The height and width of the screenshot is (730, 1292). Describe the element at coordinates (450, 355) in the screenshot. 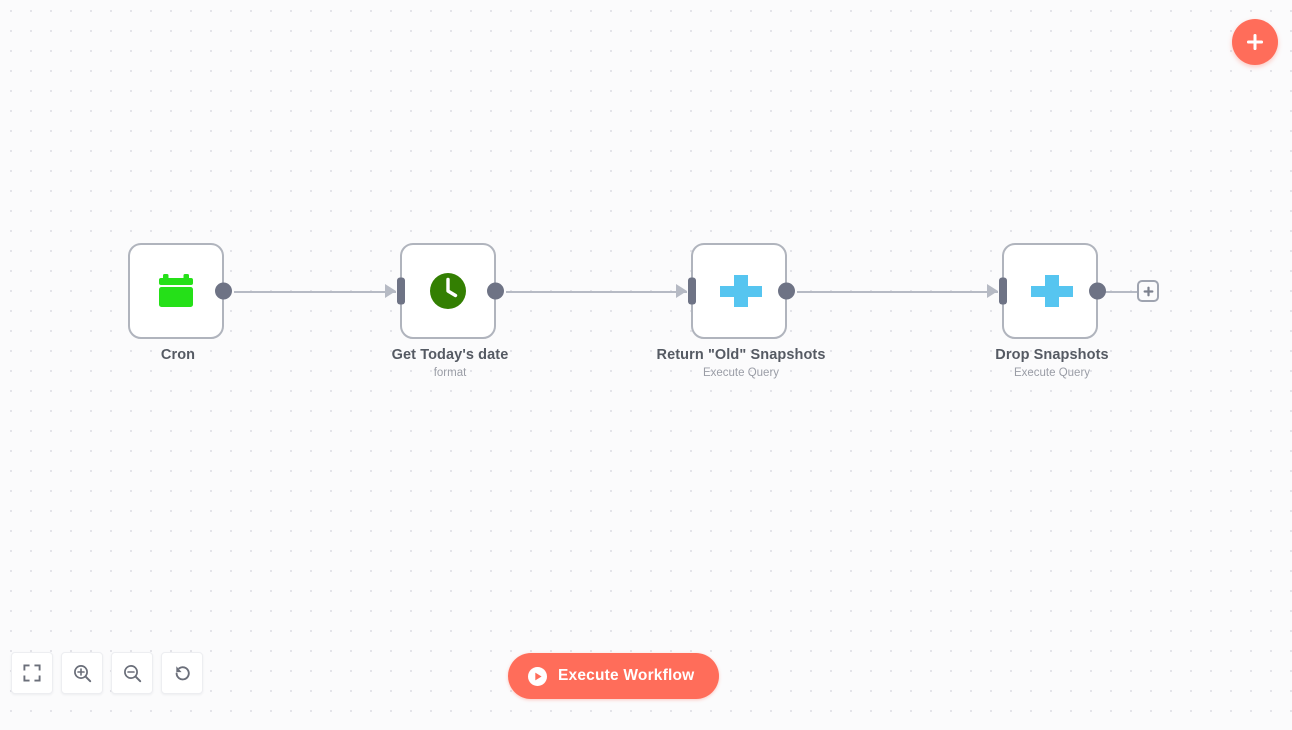

I see `node-get-todays-date-title: Get Today's date` at that location.